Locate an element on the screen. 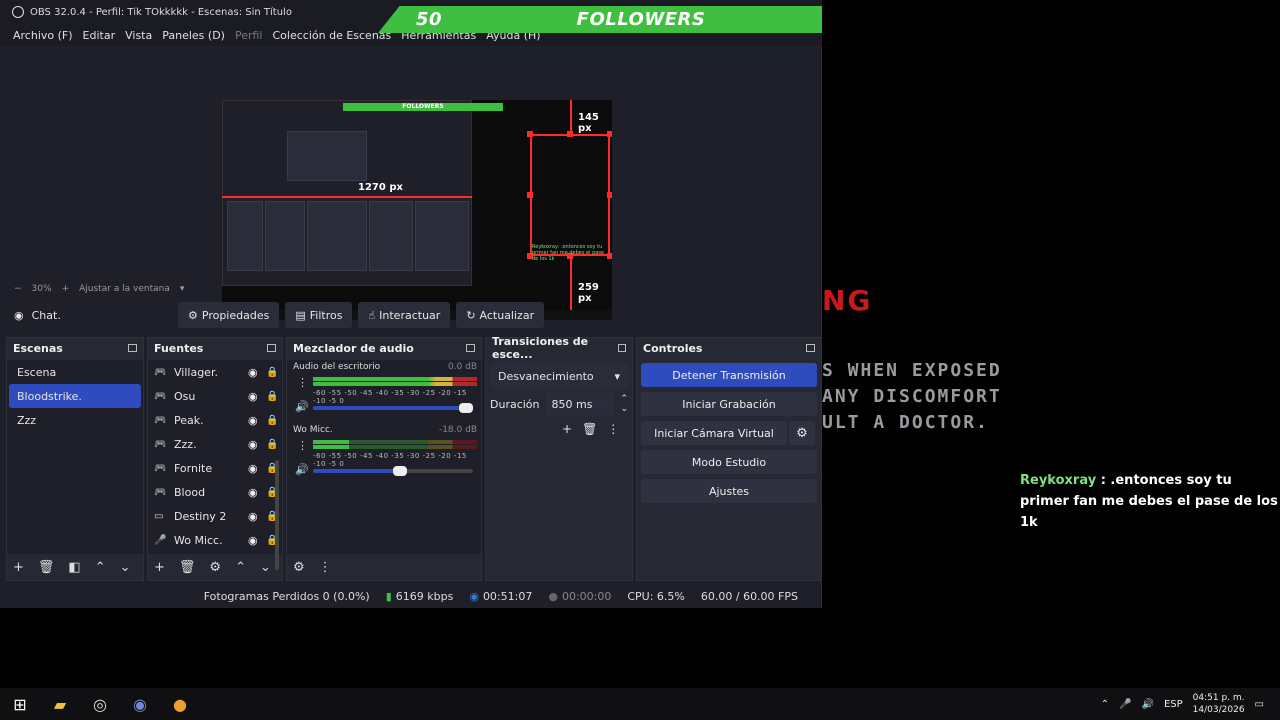 Image resolution: width=1280 pixels, height=720 pixels. refresh-button: ↻ Actualizar is located at coordinates (500, 315).